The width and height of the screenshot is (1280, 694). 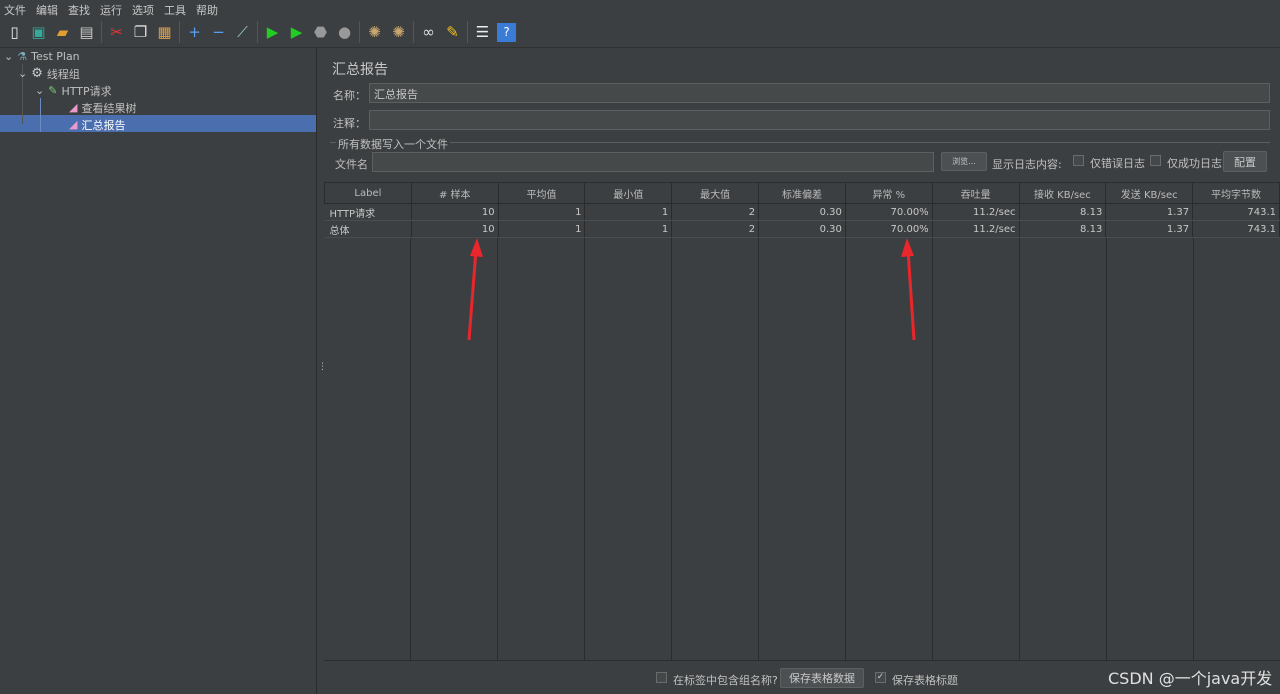 I want to click on menu-edit: 编辑, so click(x=48, y=8).